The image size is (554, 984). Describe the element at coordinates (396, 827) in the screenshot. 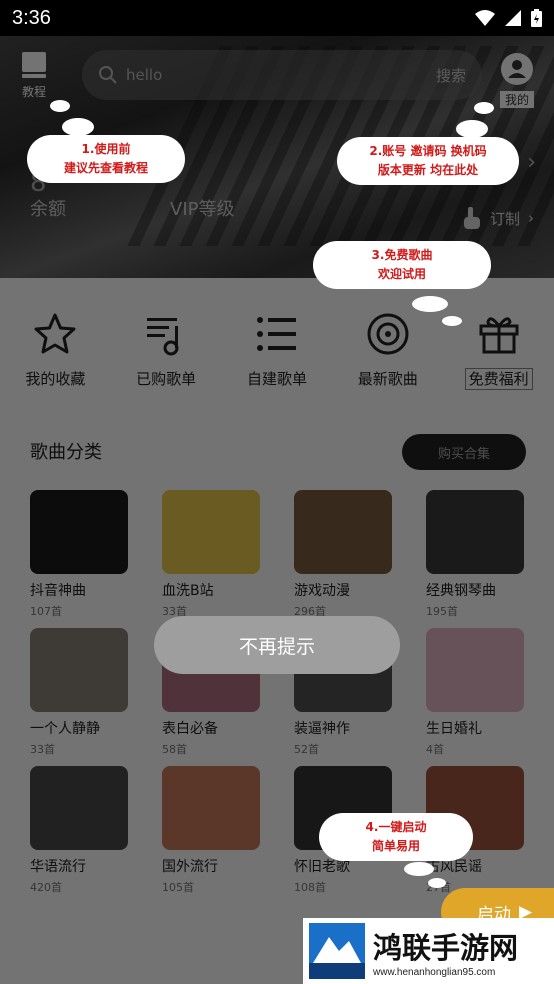

I see `tip-text: 4.一键启动` at that location.